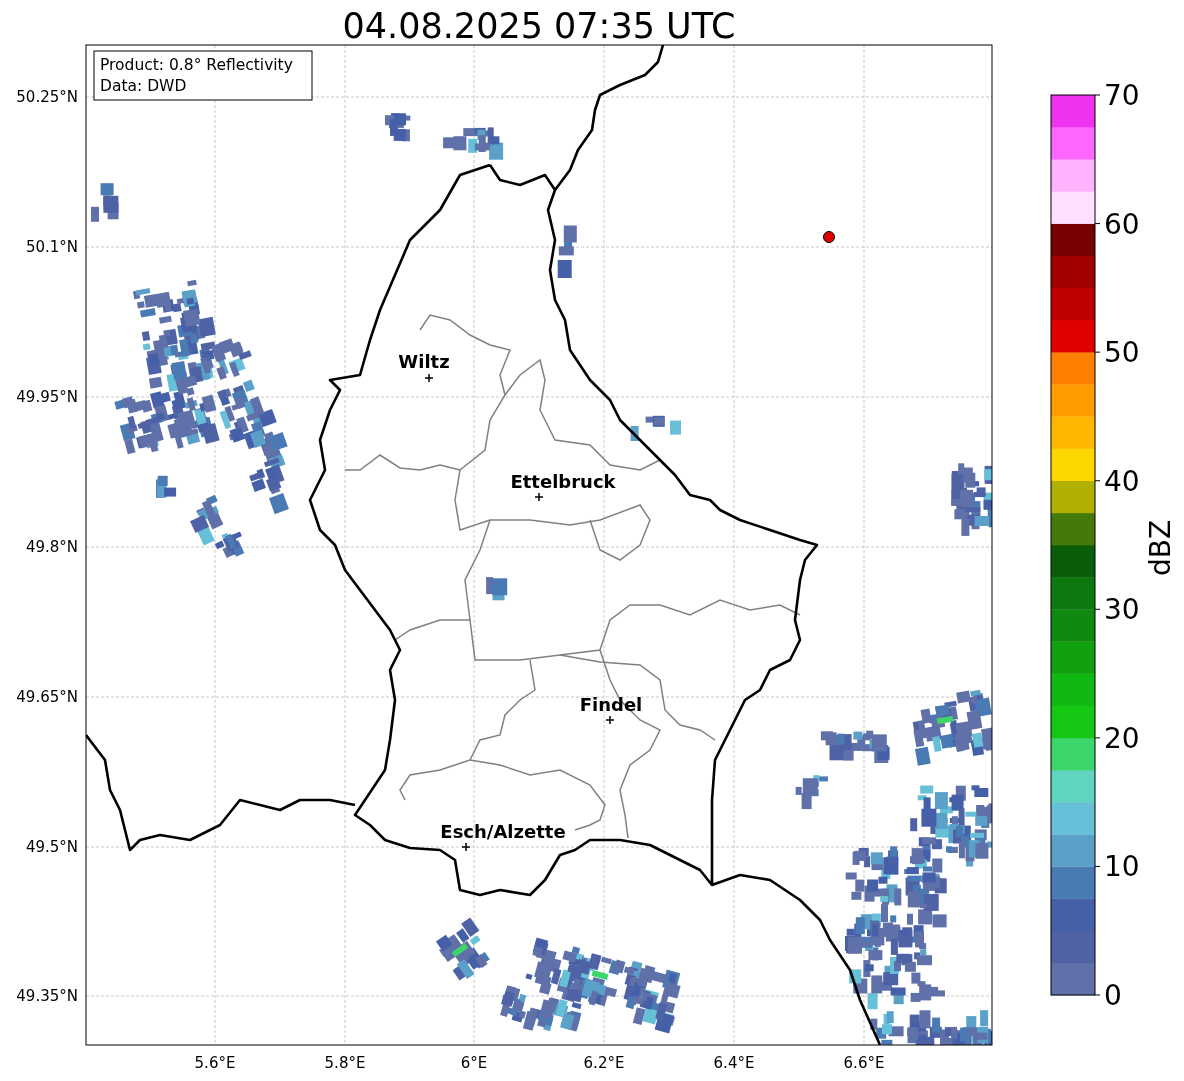 The height and width of the screenshot is (1081, 1184). What do you see at coordinates (47, 697) in the screenshot?
I see `latitude-label: 49.65°N` at bounding box center [47, 697].